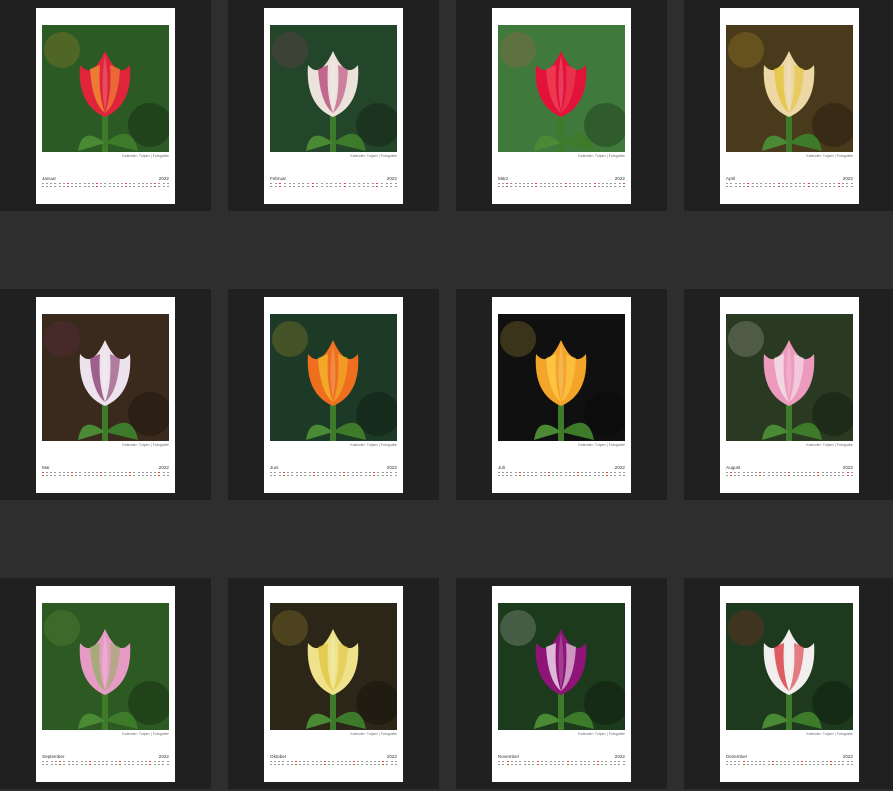 The image size is (893, 791). Describe the element at coordinates (788, 105) in the screenshot. I see `calendar-page-thumbnail: Kalender: Tulpen | Fotografie April 2022` at that location.